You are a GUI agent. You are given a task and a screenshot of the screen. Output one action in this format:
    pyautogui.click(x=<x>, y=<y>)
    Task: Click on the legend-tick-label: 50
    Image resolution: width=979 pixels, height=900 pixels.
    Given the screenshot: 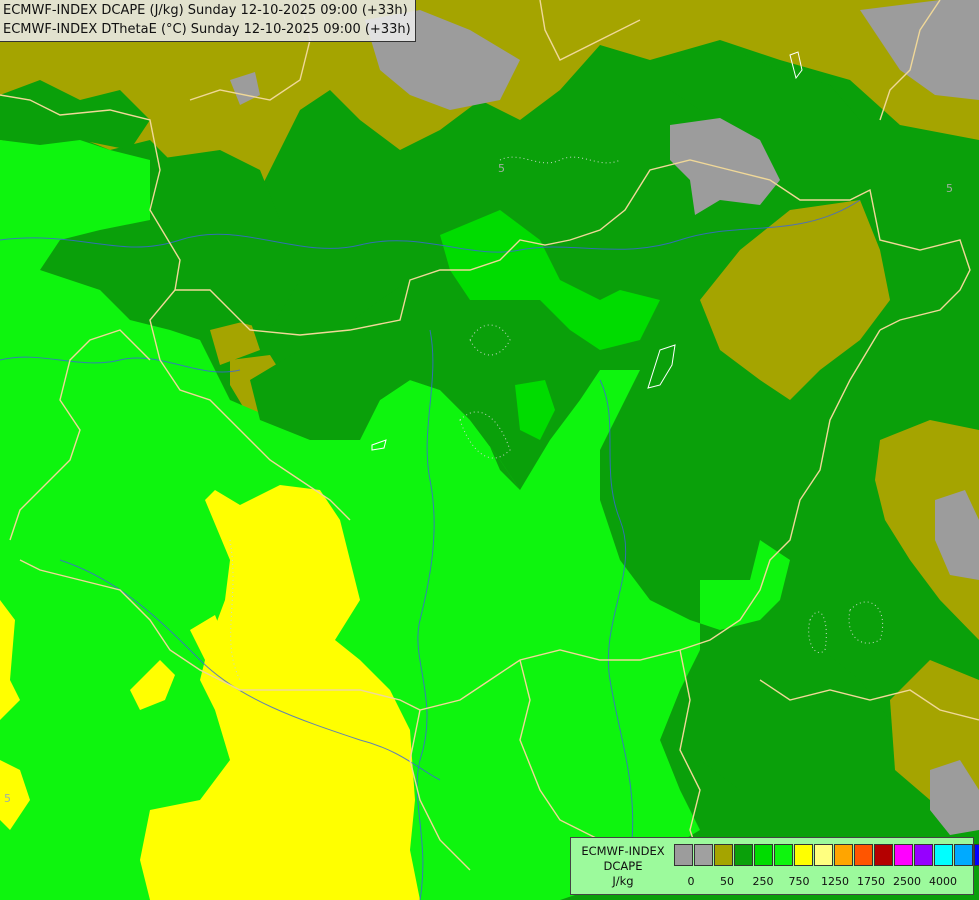 What is the action you would take?
    pyautogui.click(x=727, y=881)
    